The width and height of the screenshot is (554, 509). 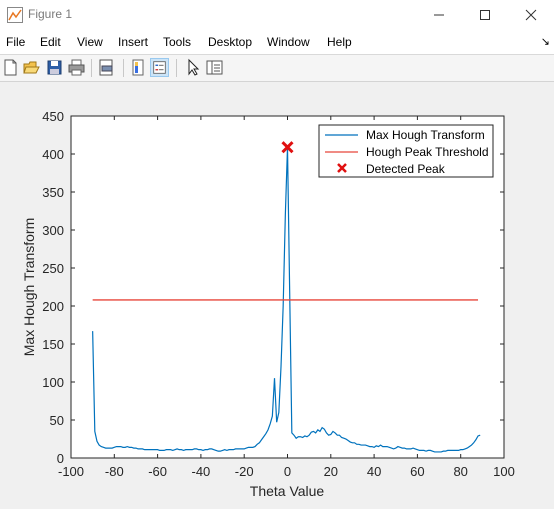 What do you see at coordinates (192, 67) in the screenshot?
I see `select-arrow-icon` at bounding box center [192, 67].